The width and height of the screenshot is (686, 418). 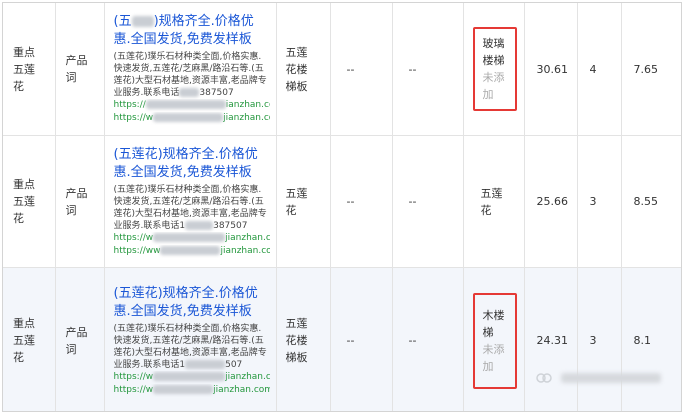 I want to click on related-keyword: 五莲花, so click(x=491, y=201).